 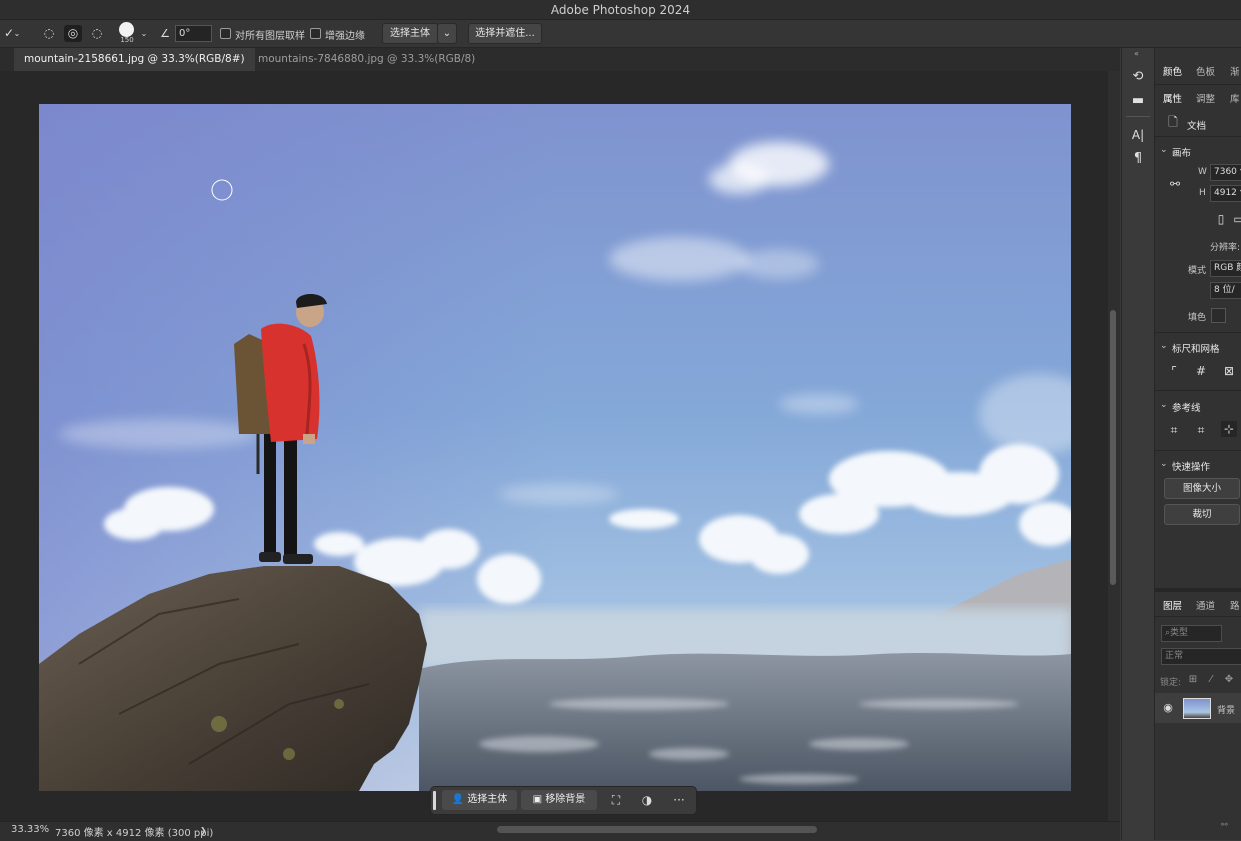 What do you see at coordinates (134, 59) in the screenshot?
I see `document-tab-active: mountain-2158661.jpg @ 33.3%(RGB/8#)` at bounding box center [134, 59].